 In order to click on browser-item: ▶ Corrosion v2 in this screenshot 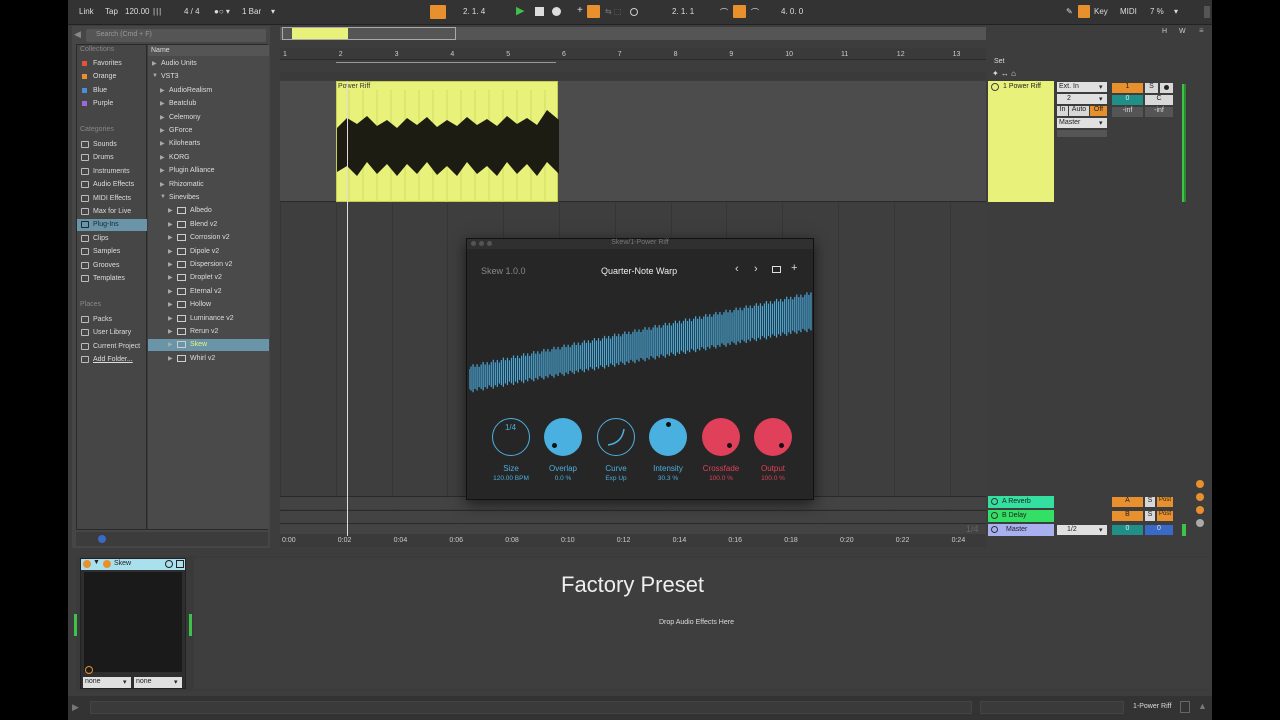, I will do `click(208, 238)`.